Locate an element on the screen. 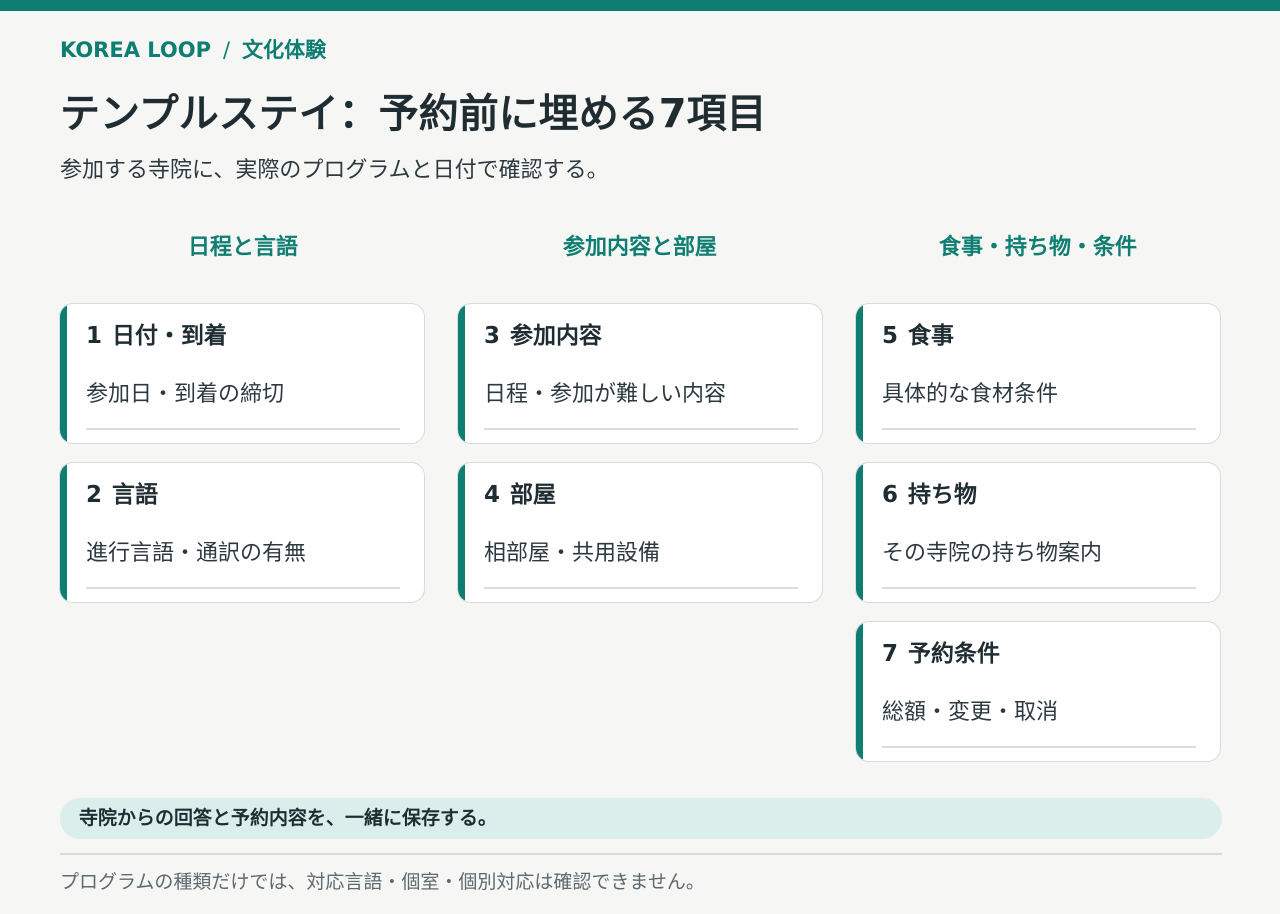 The image size is (1280, 914). card-number: 5 is located at coordinates (890, 336).